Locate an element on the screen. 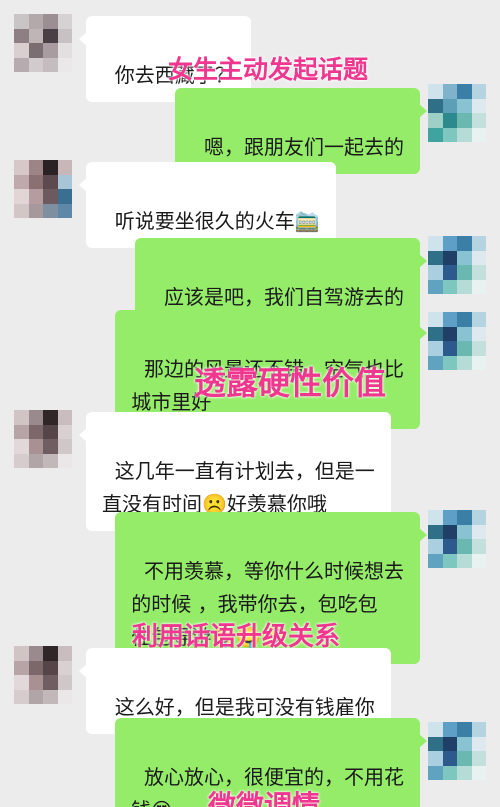  message-text: 听说要坐很久的火车 is located at coordinates (204, 221).